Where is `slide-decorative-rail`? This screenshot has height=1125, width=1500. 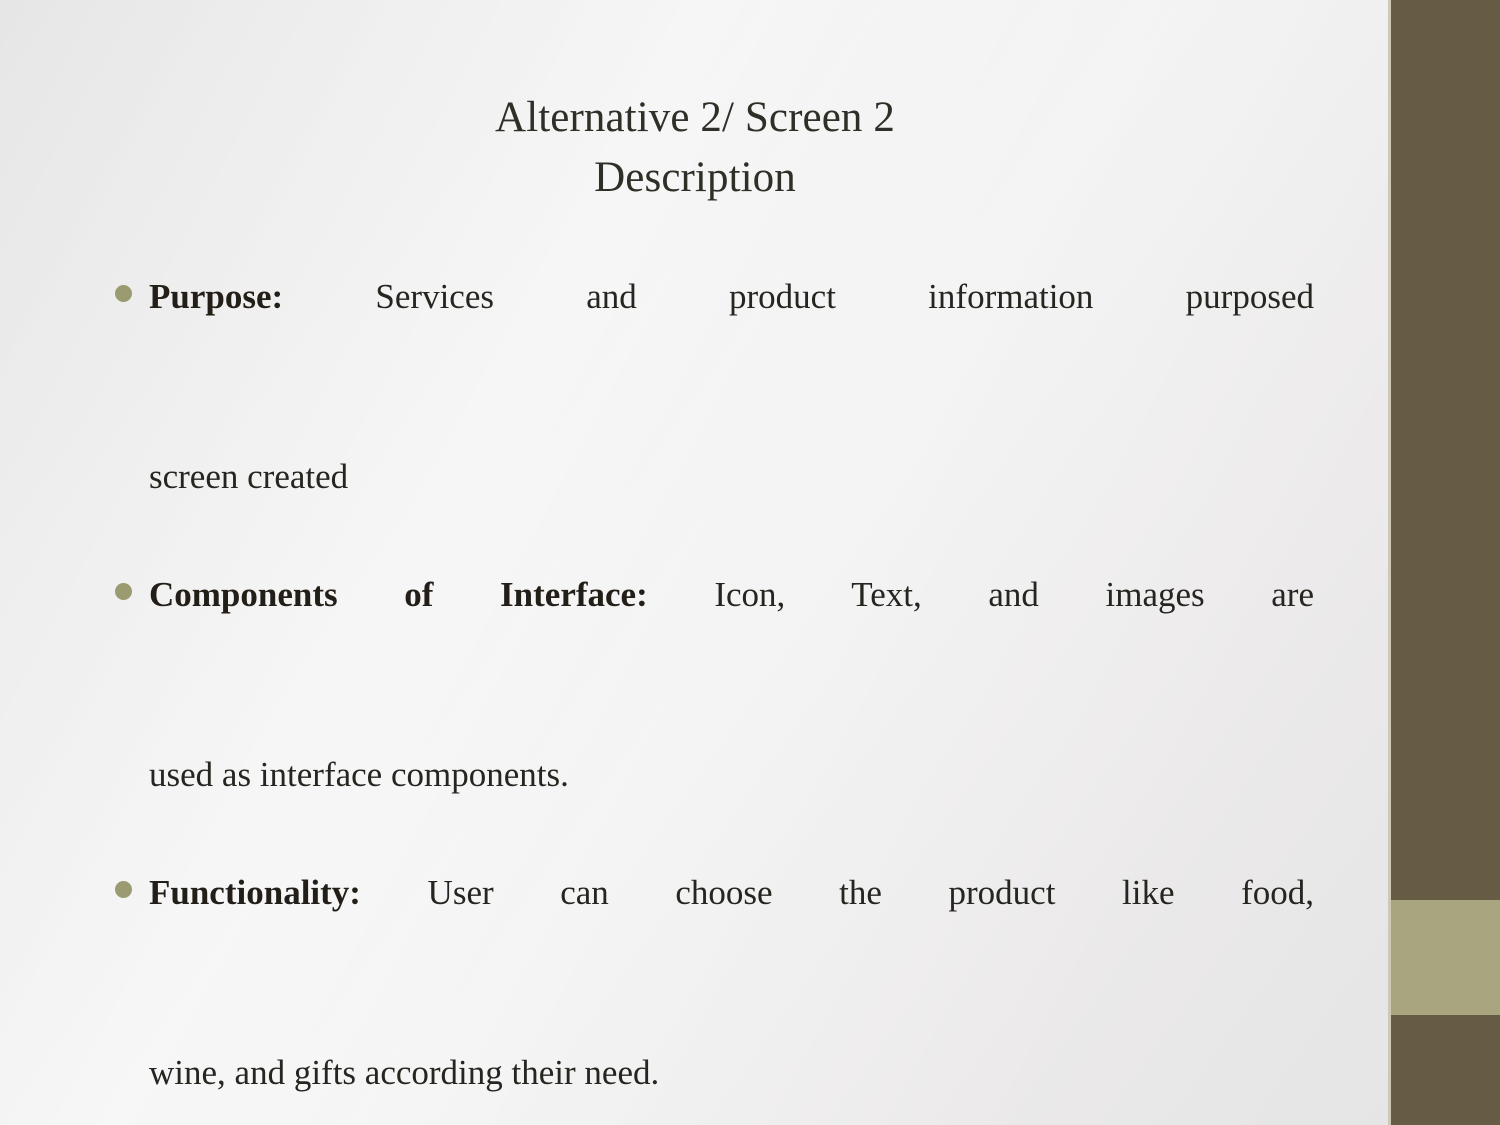
slide-decorative-rail is located at coordinates (1444, 562).